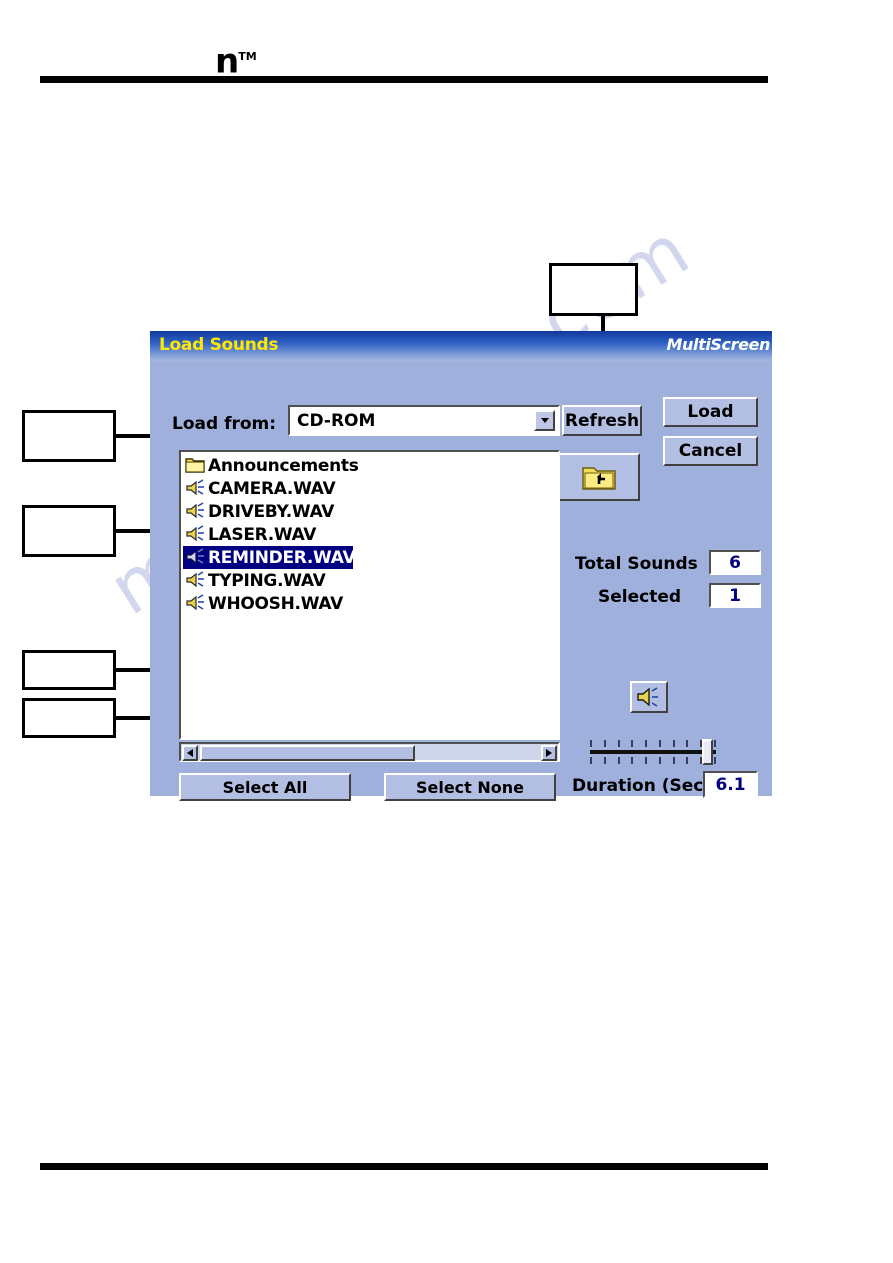  I want to click on list-horizontal-scrollbar, so click(369, 752).